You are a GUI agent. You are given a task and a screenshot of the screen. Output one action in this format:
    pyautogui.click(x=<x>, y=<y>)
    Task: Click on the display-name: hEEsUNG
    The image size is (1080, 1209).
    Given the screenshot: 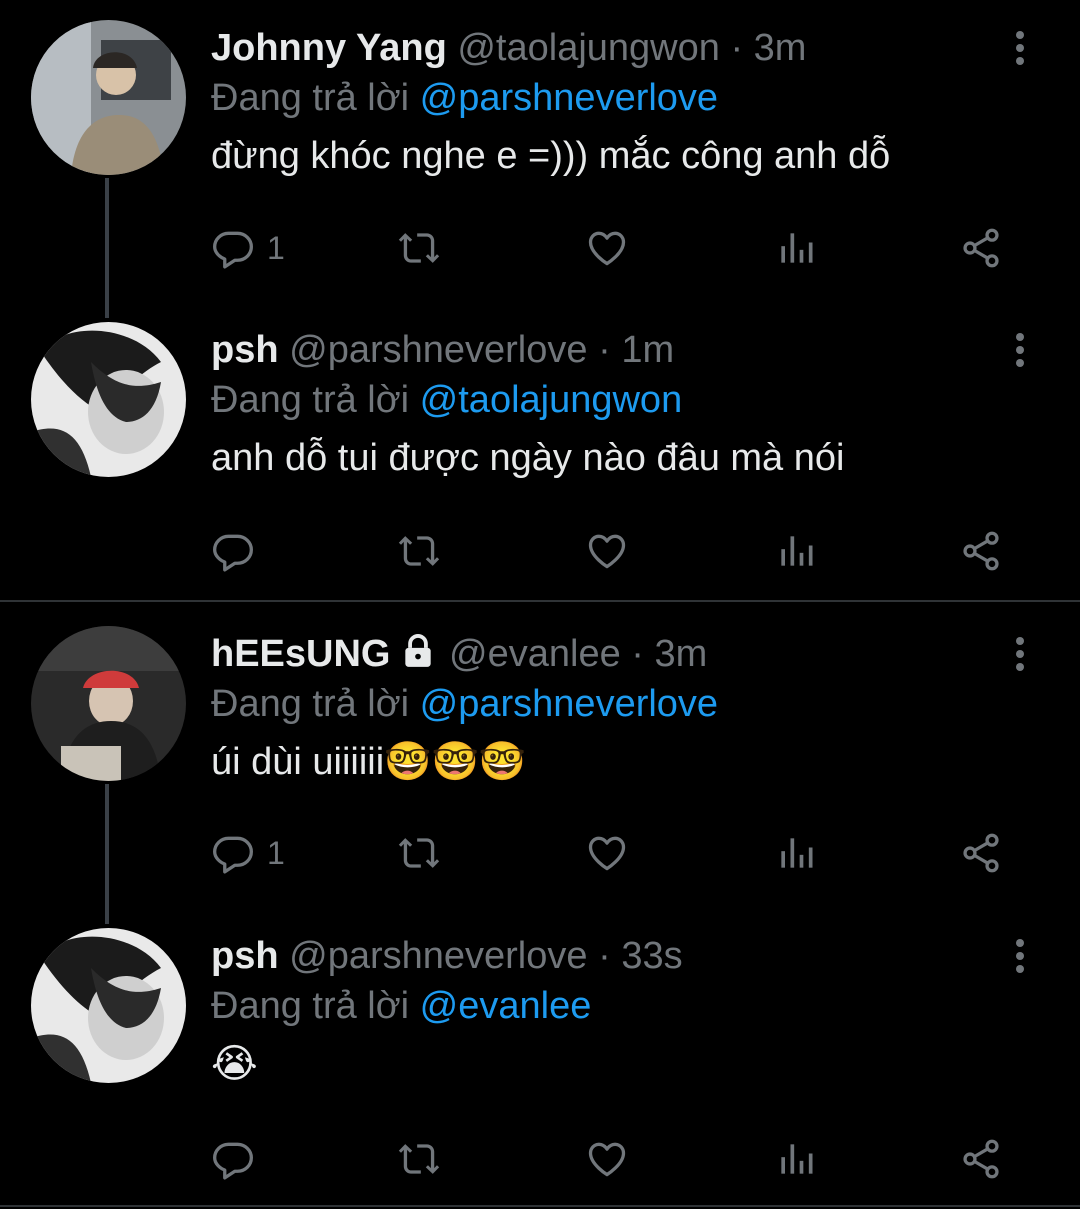 What is the action you would take?
    pyautogui.click(x=300, y=654)
    